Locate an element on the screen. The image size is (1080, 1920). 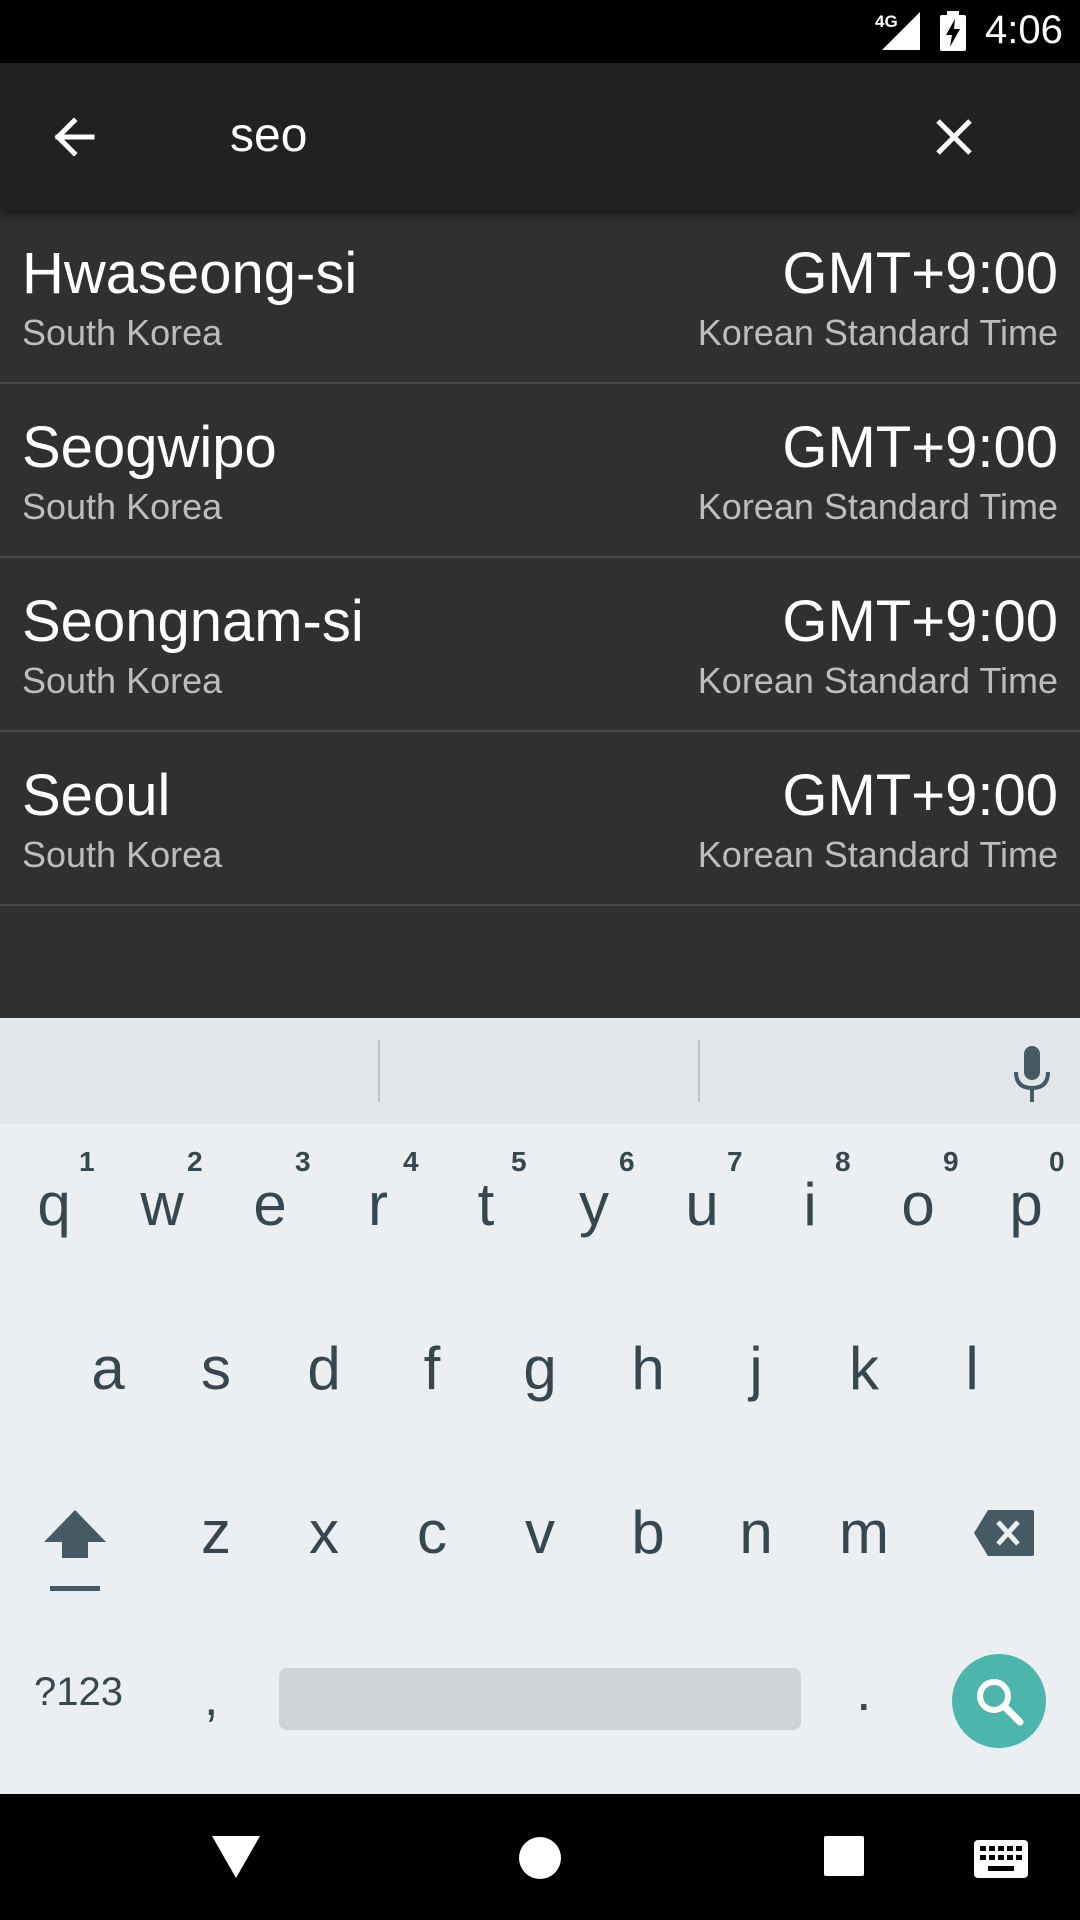
key-hint: 1 is located at coordinates (87, 1161).